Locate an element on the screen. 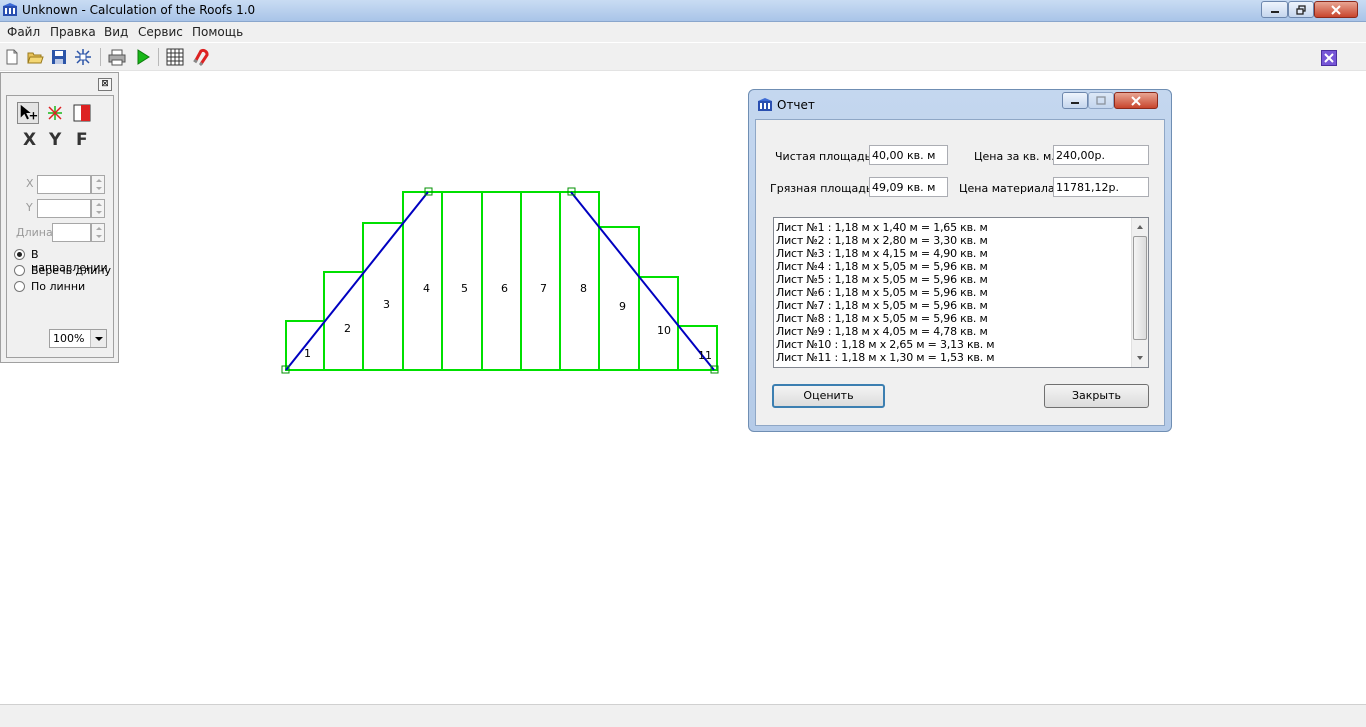  net-area-field: 40,00 кв. м is located at coordinates (908, 155).